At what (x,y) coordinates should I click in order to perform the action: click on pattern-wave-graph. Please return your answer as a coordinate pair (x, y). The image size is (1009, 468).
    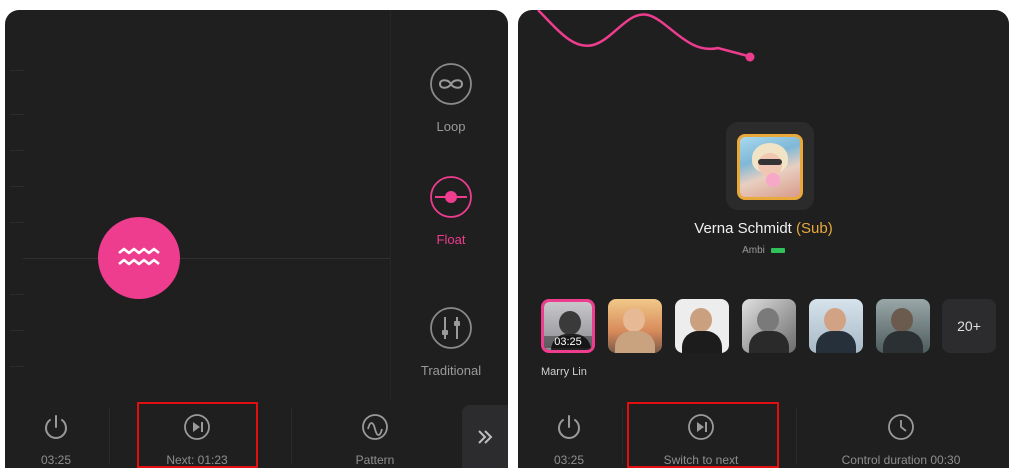
    Looking at the image, I should click on (646, 36).